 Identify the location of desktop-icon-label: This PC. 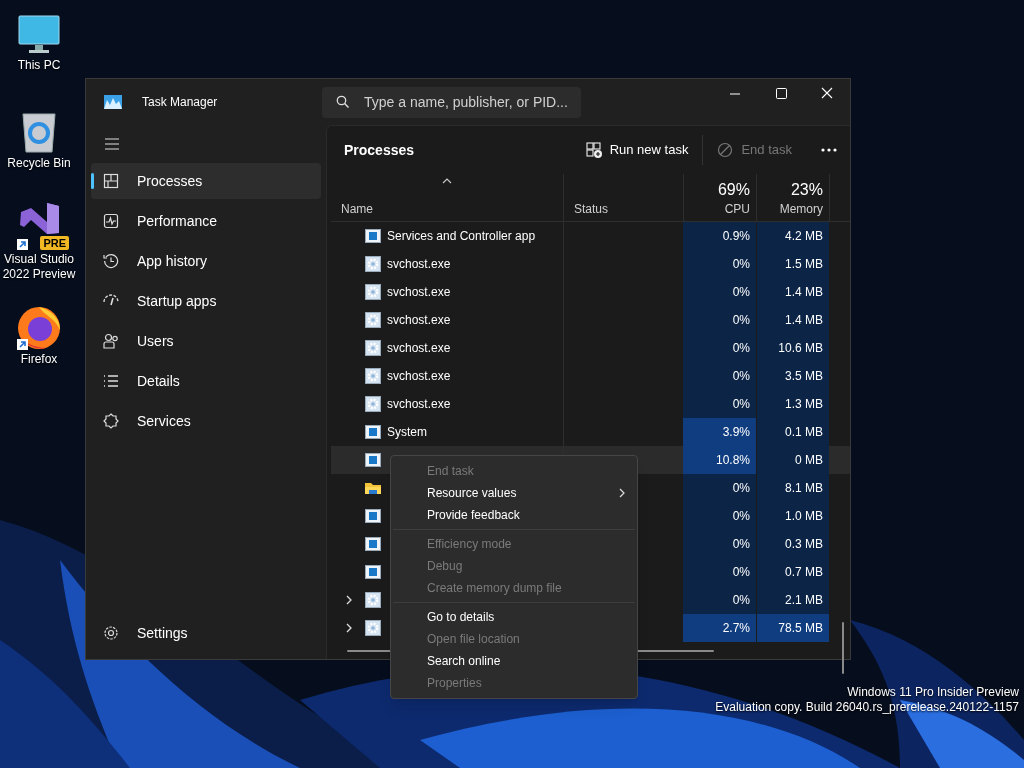
(39, 65).